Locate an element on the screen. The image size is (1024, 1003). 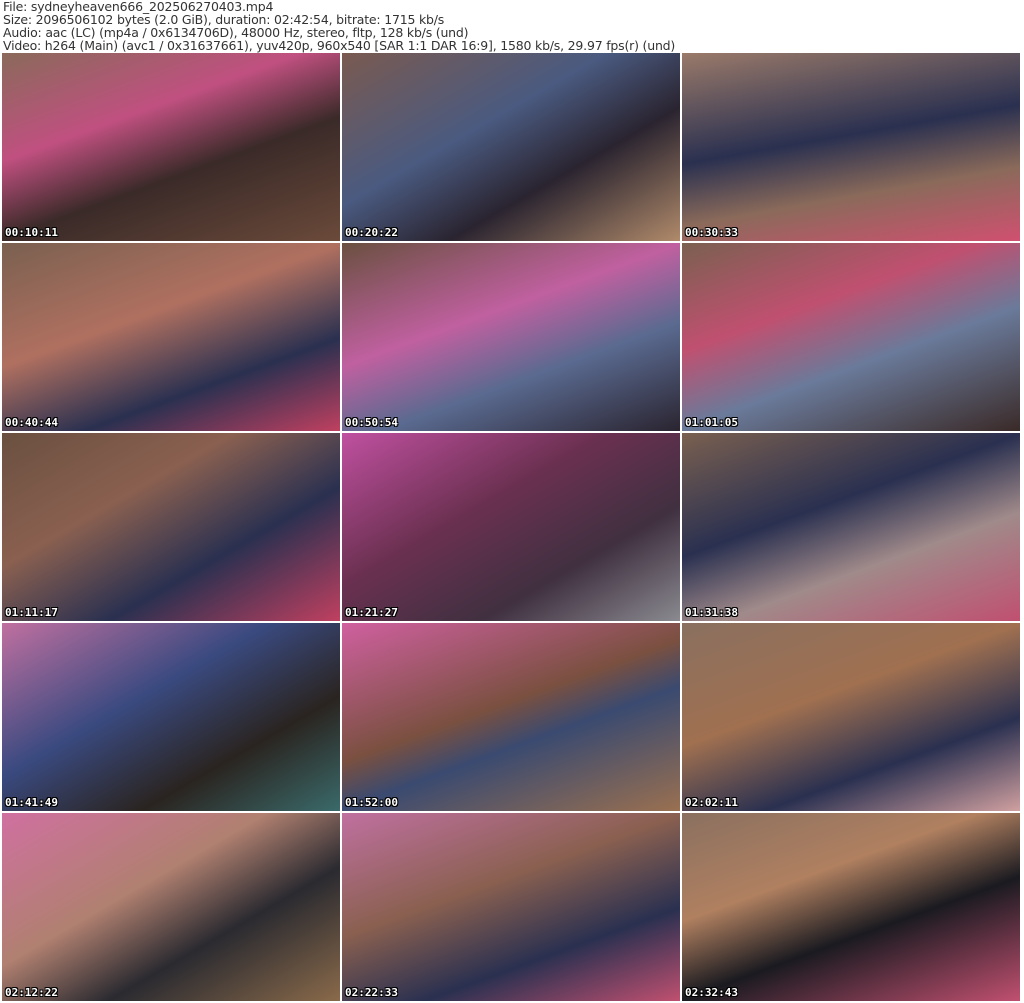
video-thumbnail: 01:01:05 is located at coordinates (851, 337).